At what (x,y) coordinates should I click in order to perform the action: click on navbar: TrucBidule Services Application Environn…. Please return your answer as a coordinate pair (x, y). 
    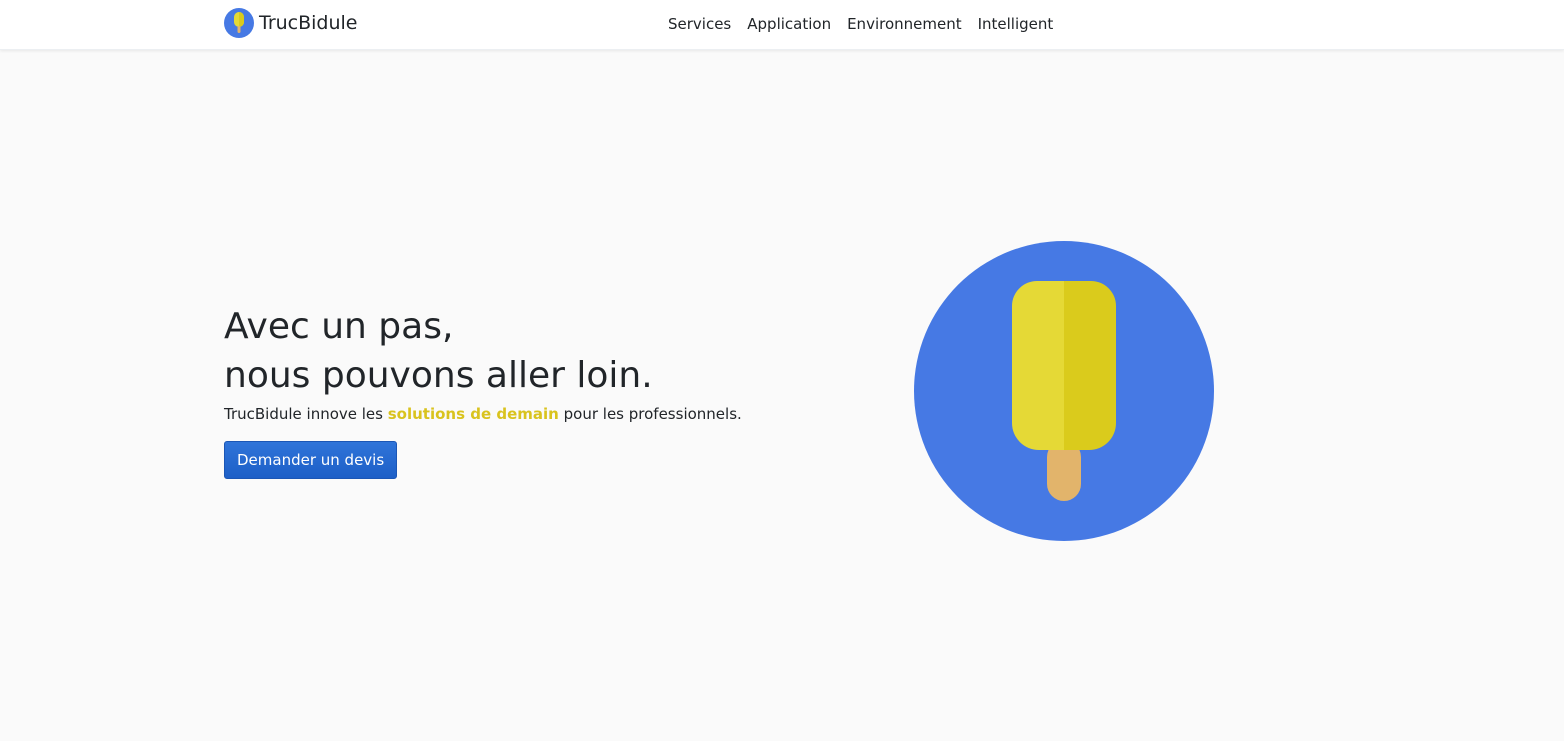
    Looking at the image, I should click on (782, 25).